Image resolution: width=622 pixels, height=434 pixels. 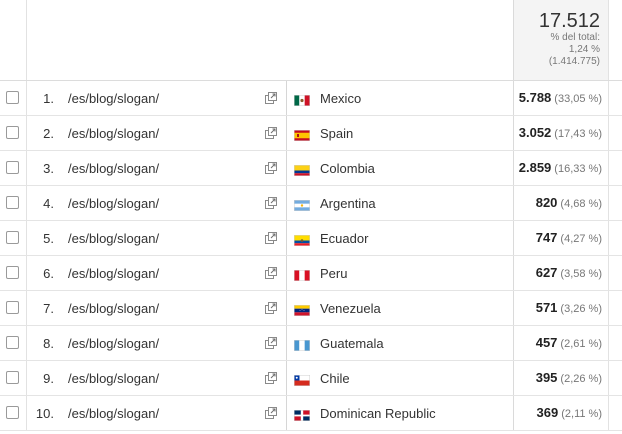 I want to click on country-link: Guatemala, so click(x=352, y=343).